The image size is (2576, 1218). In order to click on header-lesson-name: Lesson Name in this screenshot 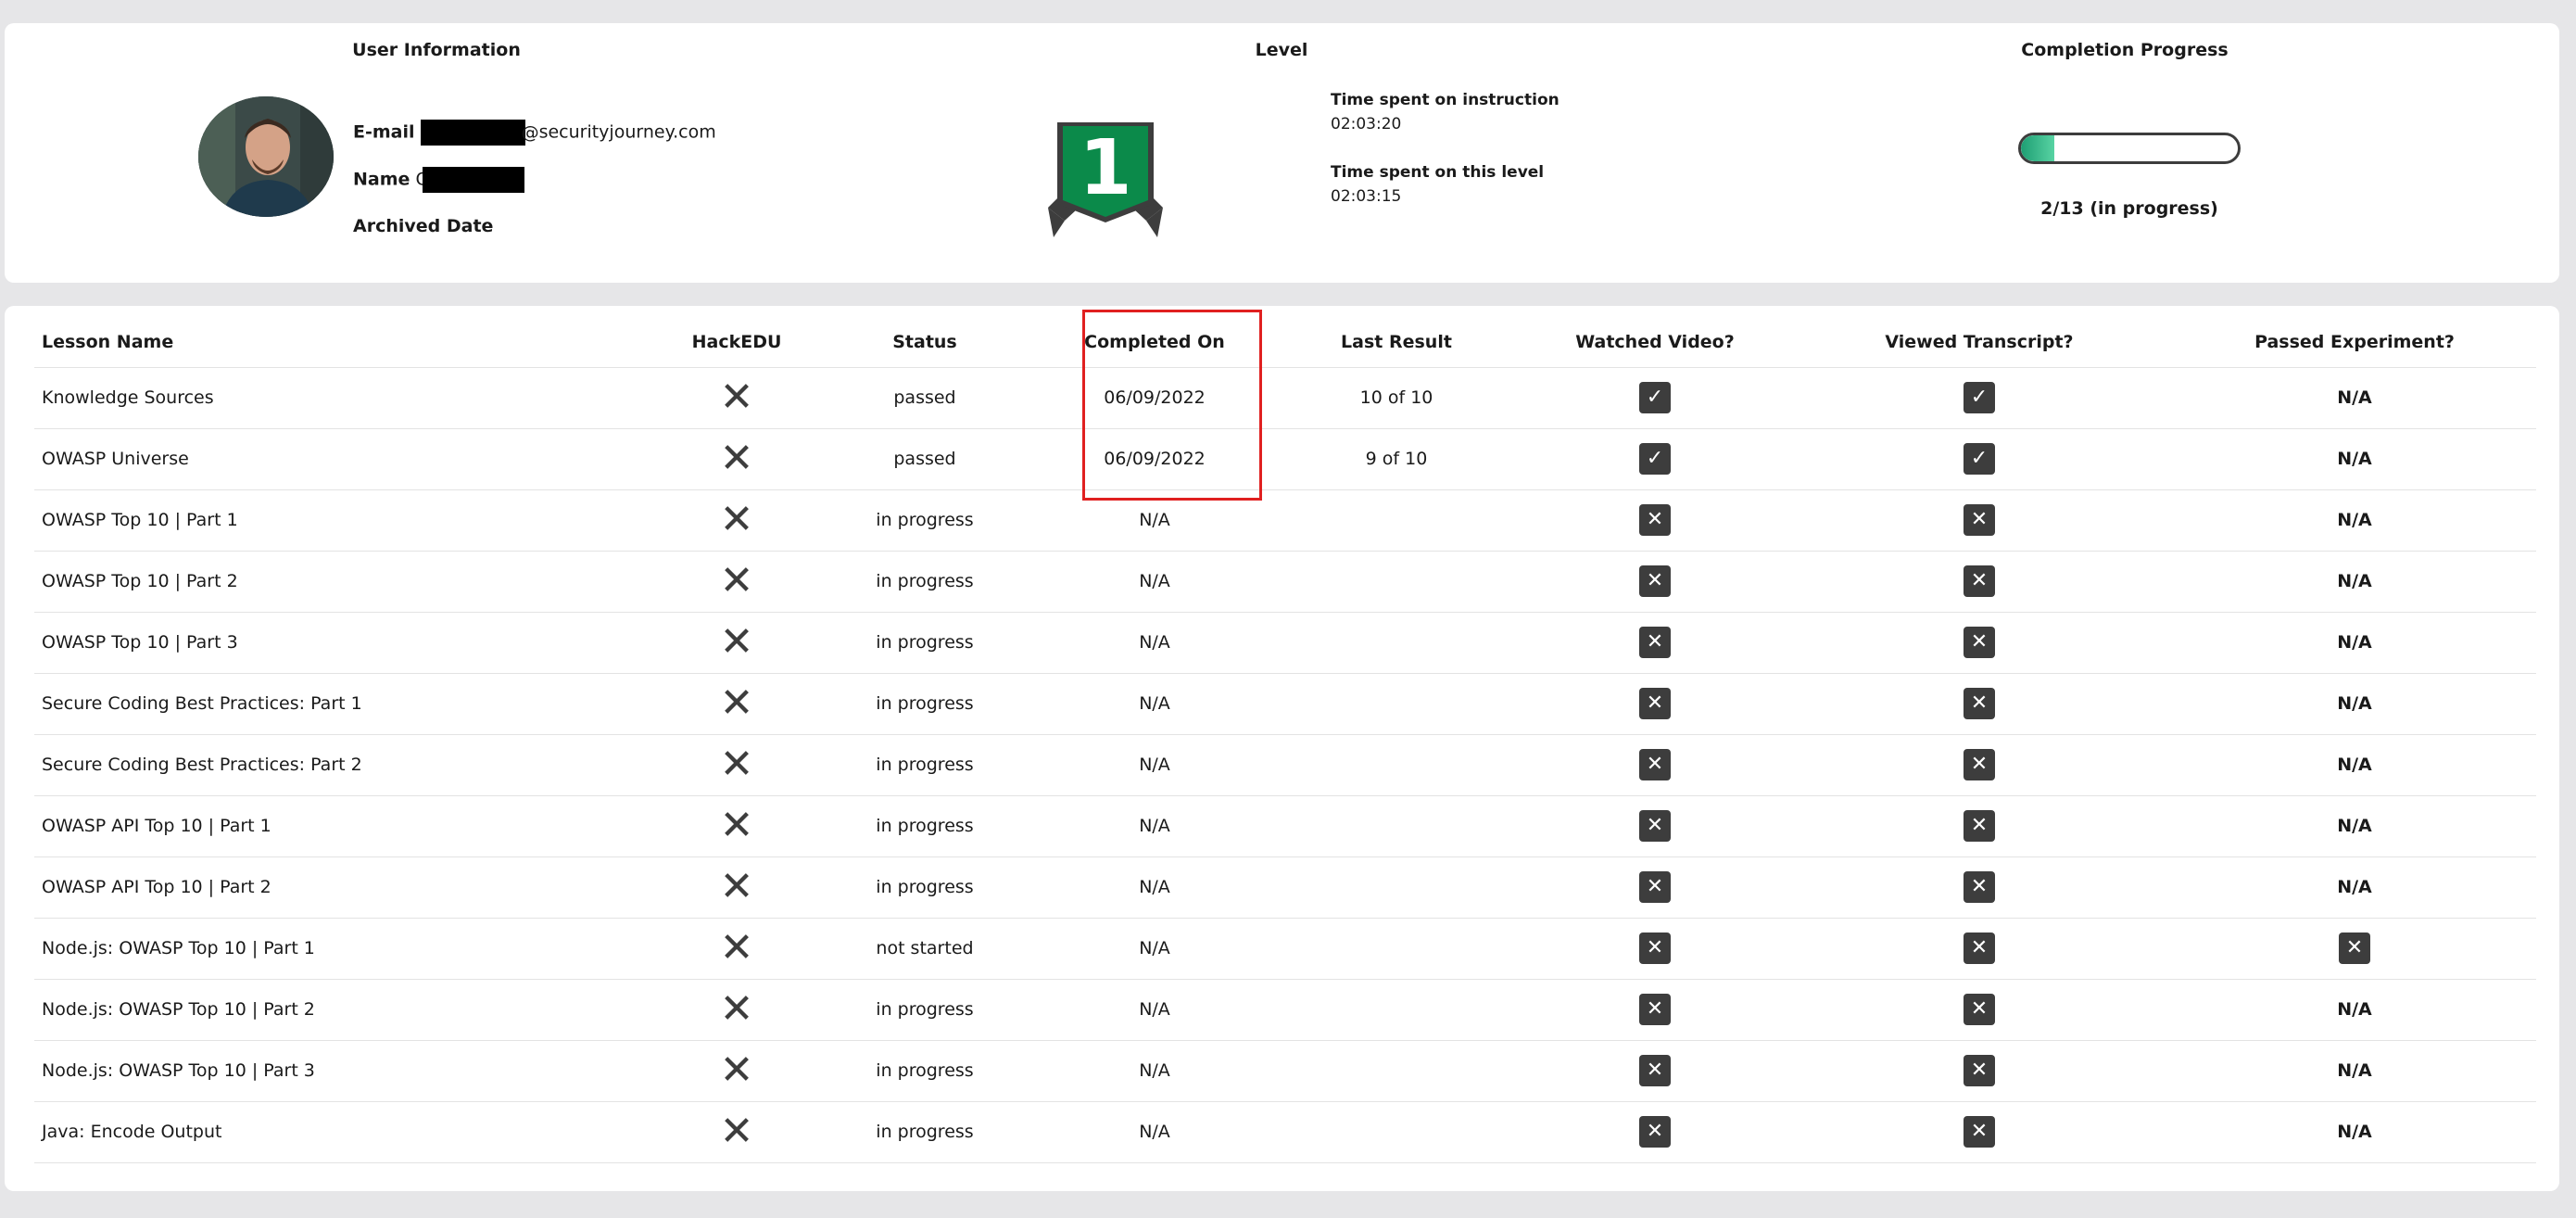, I will do `click(349, 342)`.